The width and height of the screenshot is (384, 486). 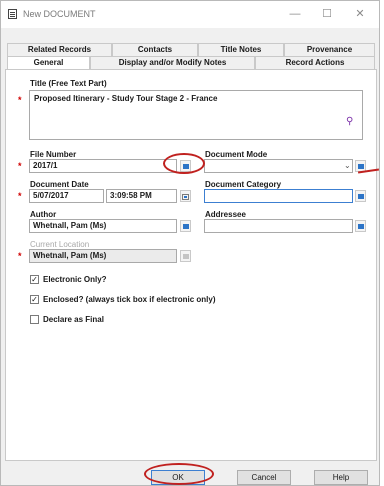 What do you see at coordinates (264, 477) in the screenshot?
I see `cancel-button: Cancel` at bounding box center [264, 477].